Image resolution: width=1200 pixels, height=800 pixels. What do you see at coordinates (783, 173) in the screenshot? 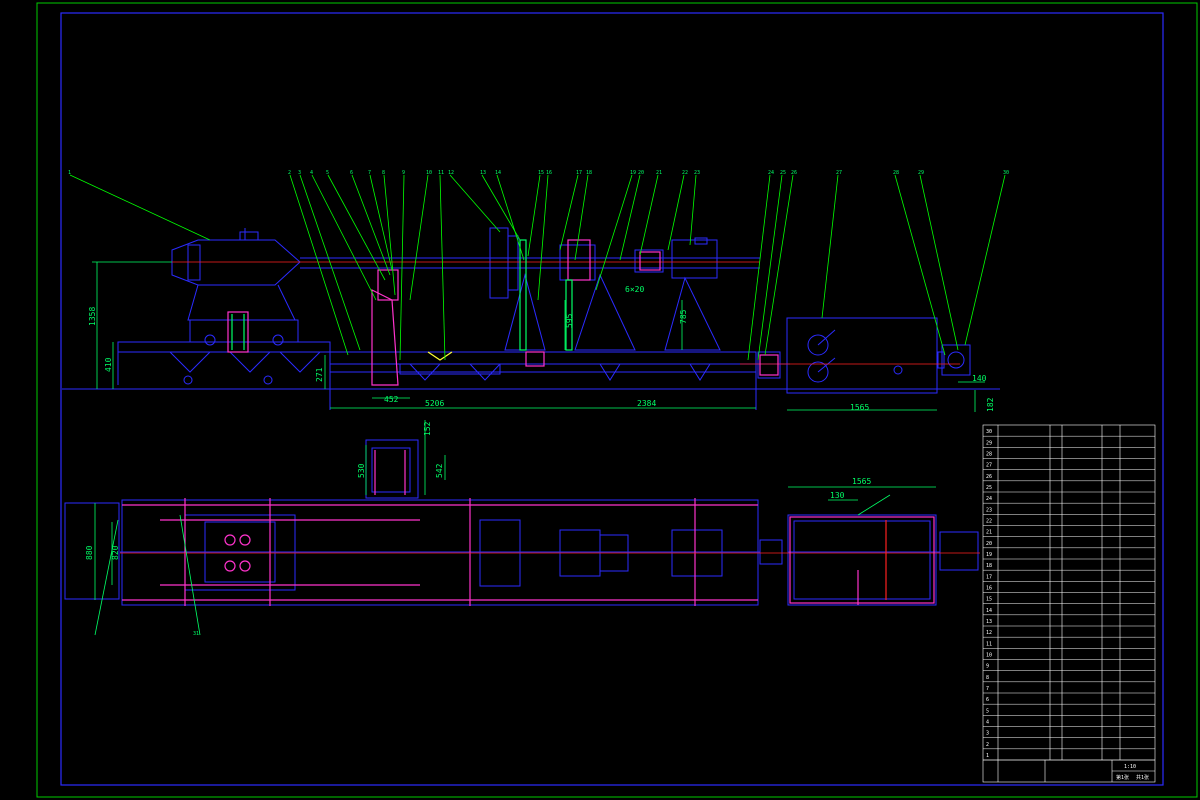
I see `balloon-25: 25` at bounding box center [783, 173].